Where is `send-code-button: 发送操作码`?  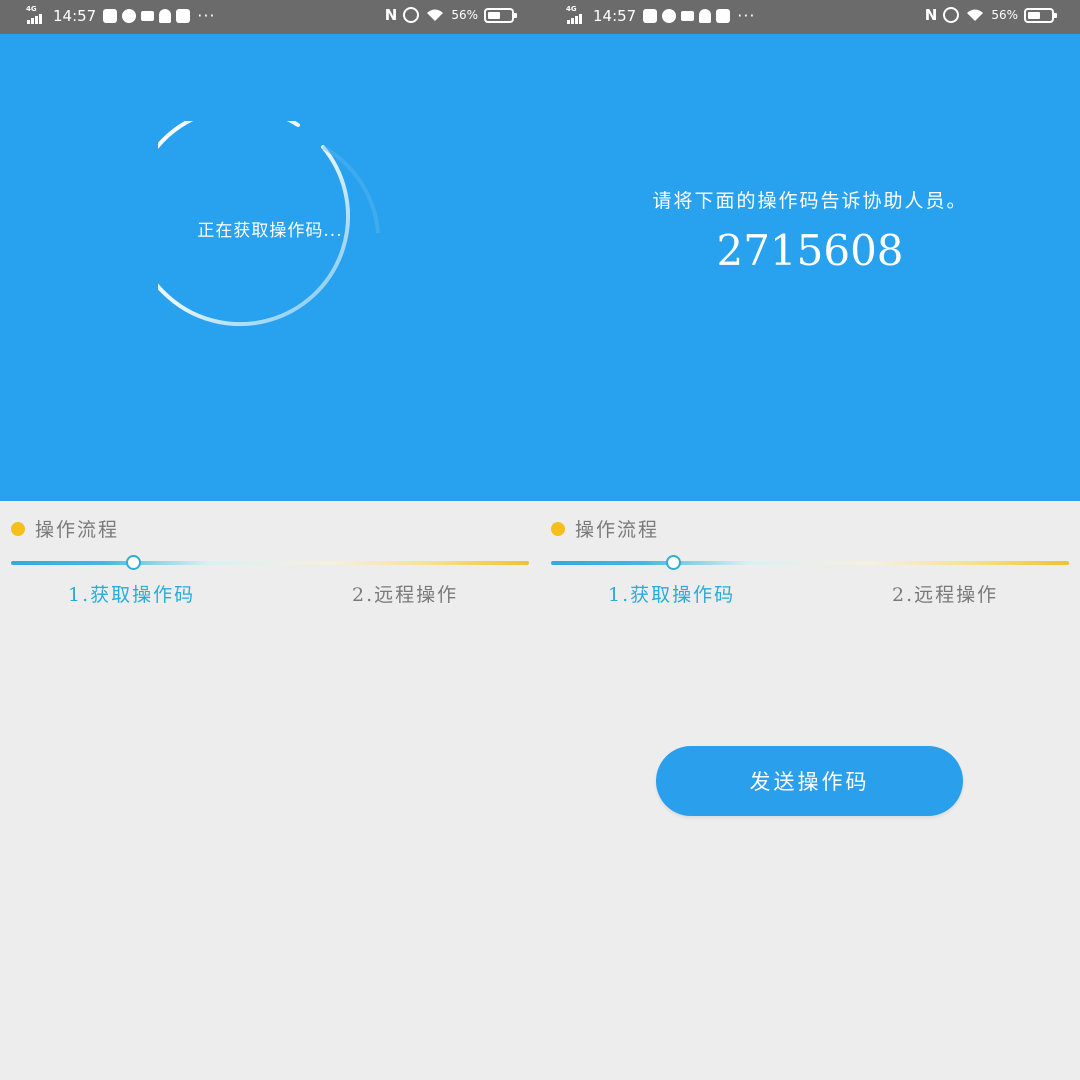
send-code-button: 发送操作码 is located at coordinates (809, 781).